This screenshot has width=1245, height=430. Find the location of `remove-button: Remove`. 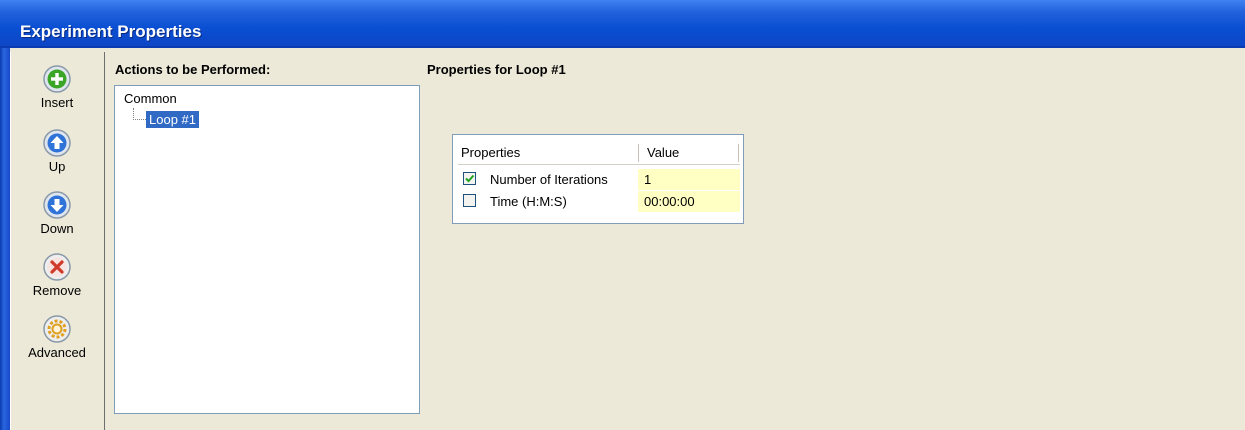

remove-button: Remove is located at coordinates (57, 275).